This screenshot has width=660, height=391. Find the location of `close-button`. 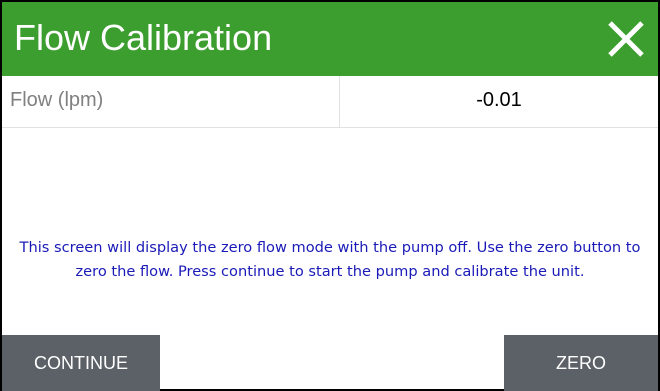

close-button is located at coordinates (626, 39).